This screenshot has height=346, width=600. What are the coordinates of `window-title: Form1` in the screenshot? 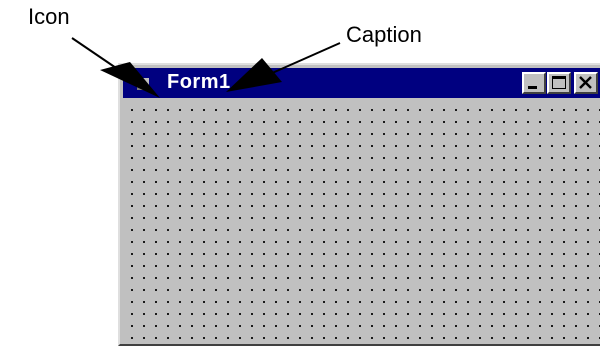 It's located at (199, 82).